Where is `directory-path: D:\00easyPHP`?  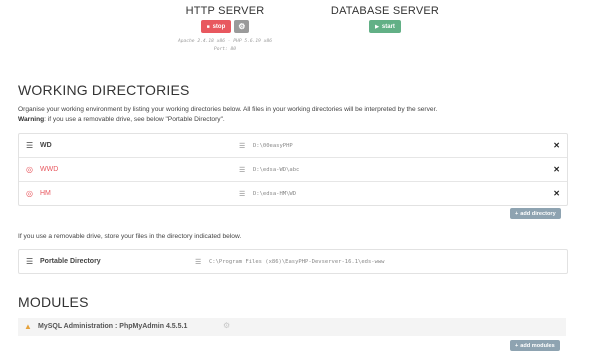
directory-path: D:\00easyPHP is located at coordinates (273, 146).